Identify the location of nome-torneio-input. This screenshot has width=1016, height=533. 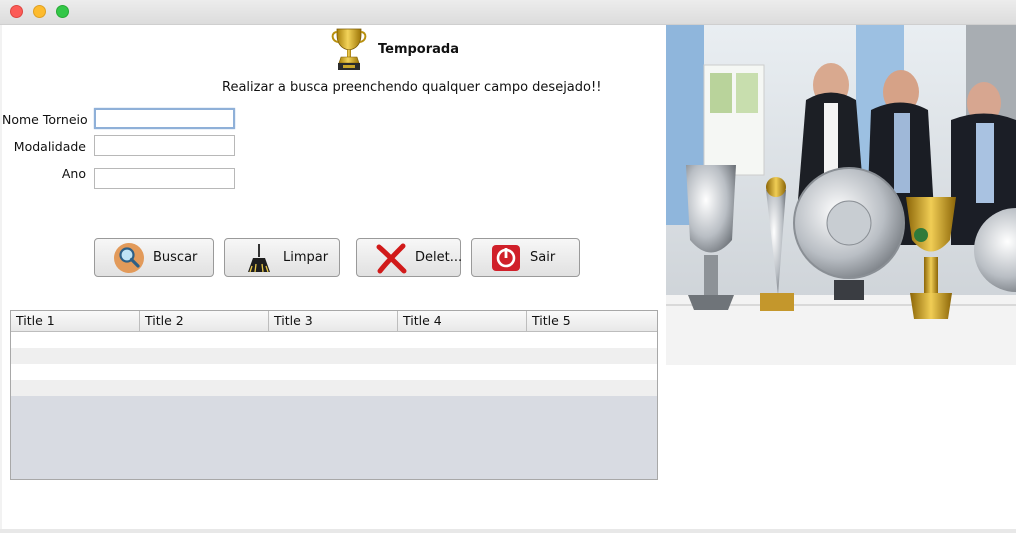
(164, 118).